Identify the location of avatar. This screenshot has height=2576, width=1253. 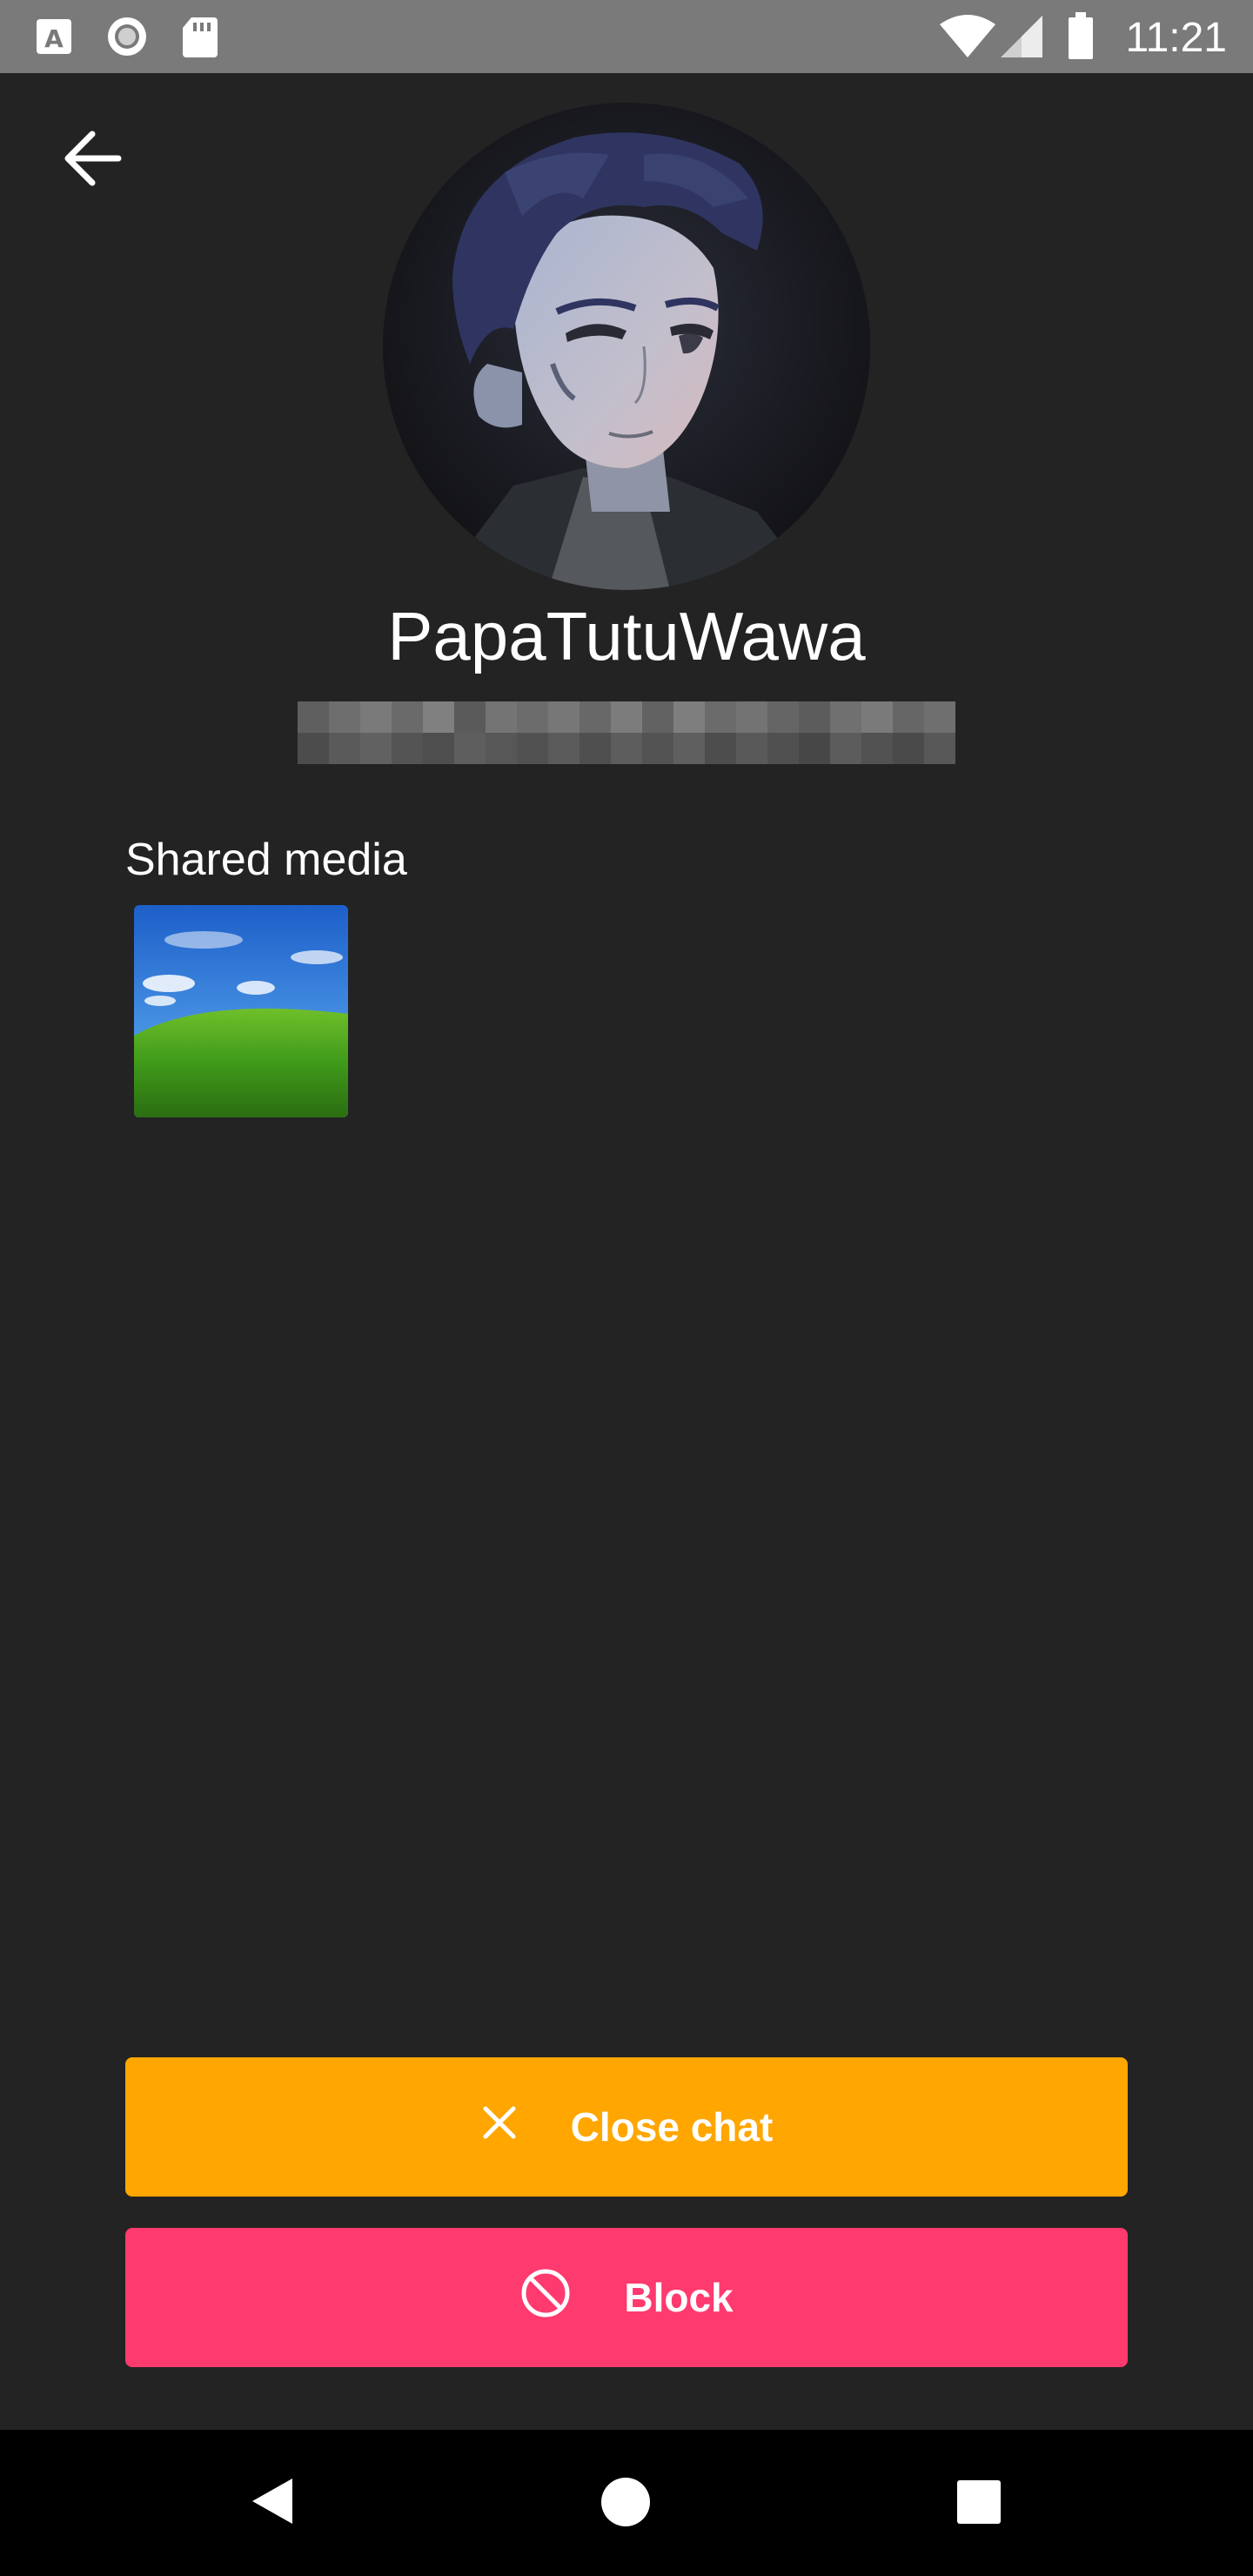
(626, 346).